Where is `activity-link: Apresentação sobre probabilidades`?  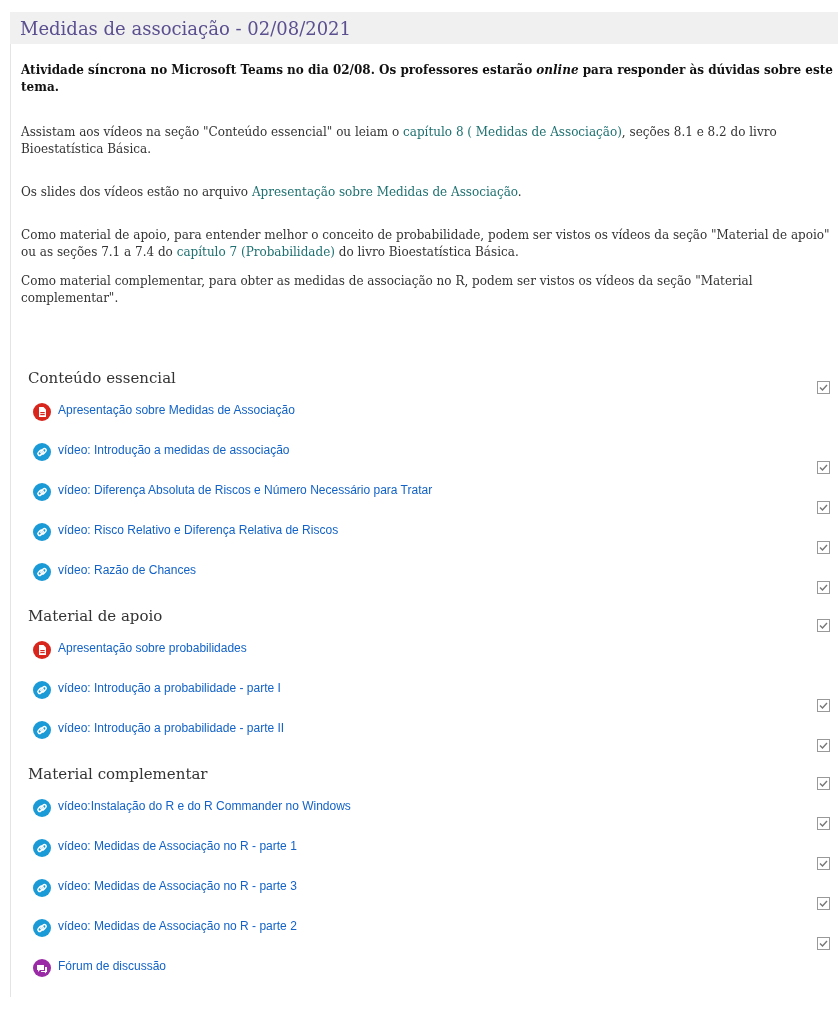
activity-link: Apresentação sobre probabilidades is located at coordinates (152, 647).